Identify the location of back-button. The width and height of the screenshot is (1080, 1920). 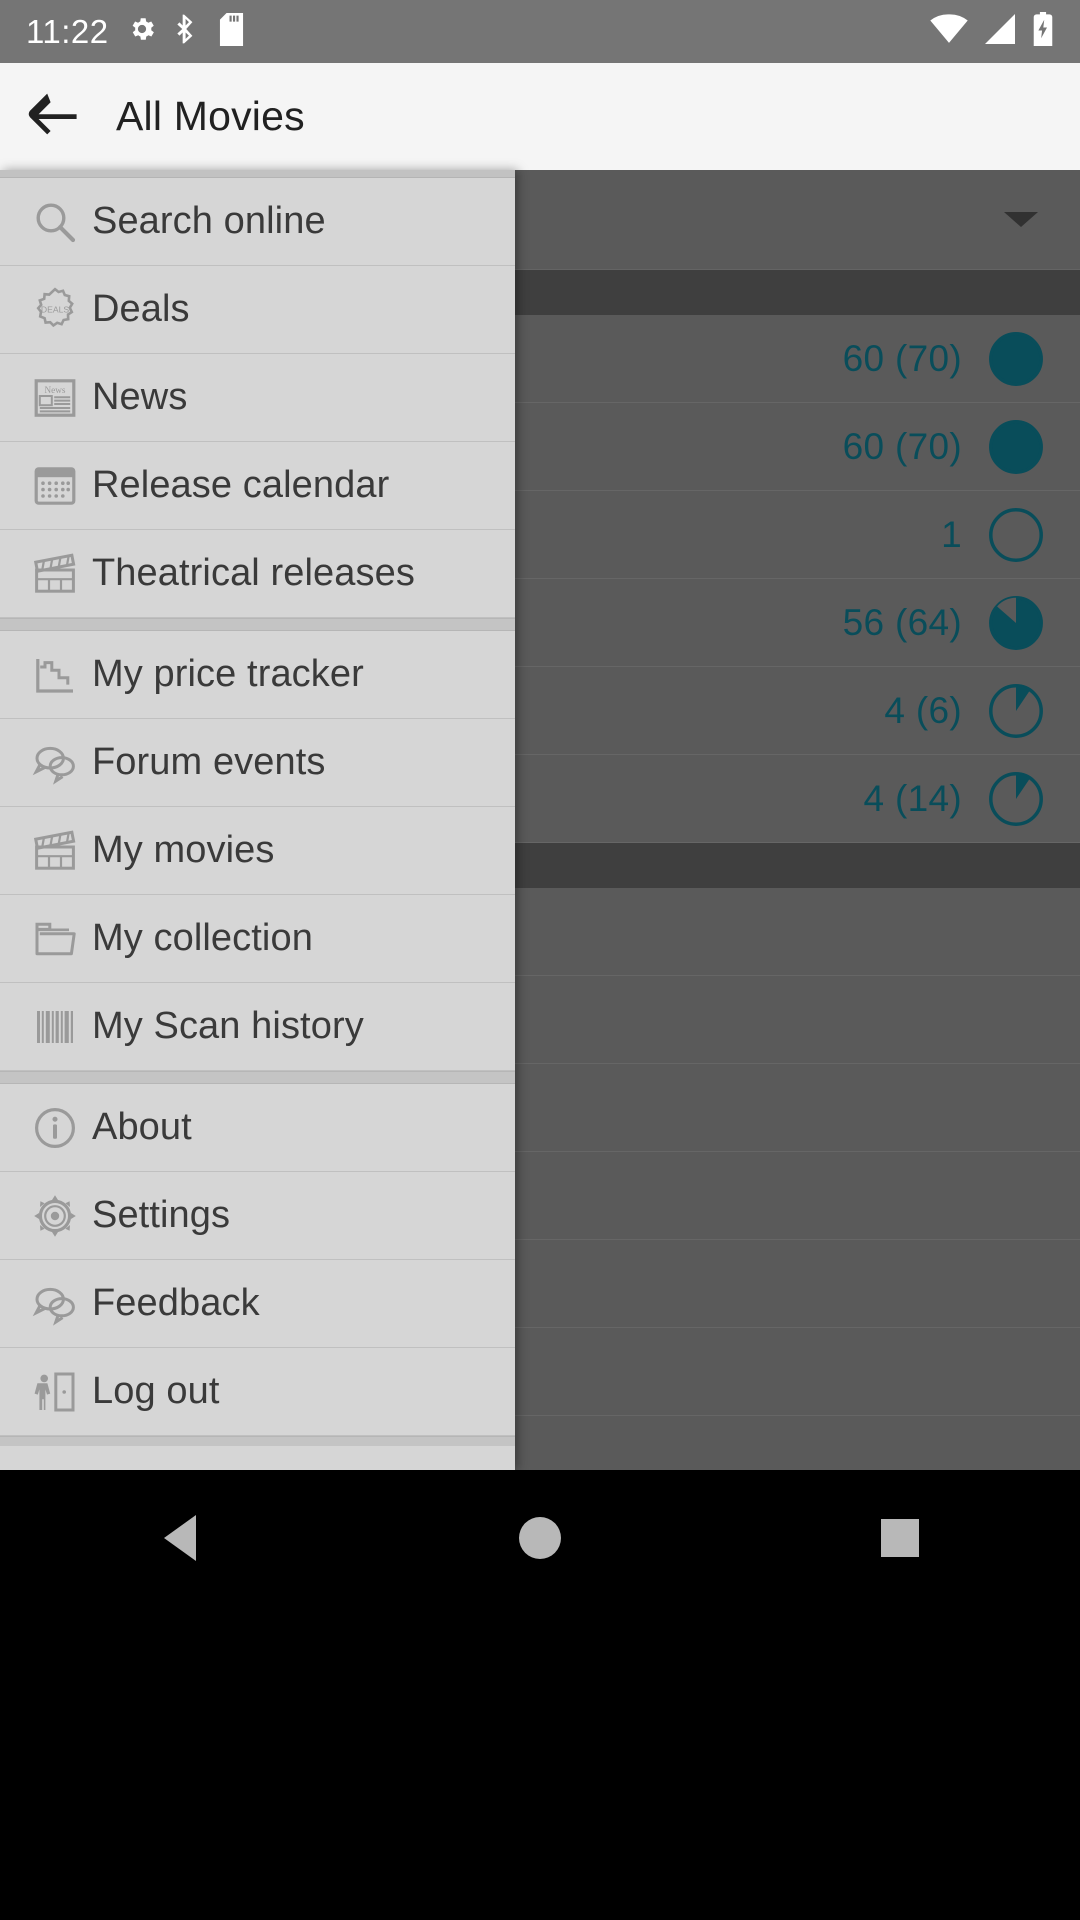
(54, 116).